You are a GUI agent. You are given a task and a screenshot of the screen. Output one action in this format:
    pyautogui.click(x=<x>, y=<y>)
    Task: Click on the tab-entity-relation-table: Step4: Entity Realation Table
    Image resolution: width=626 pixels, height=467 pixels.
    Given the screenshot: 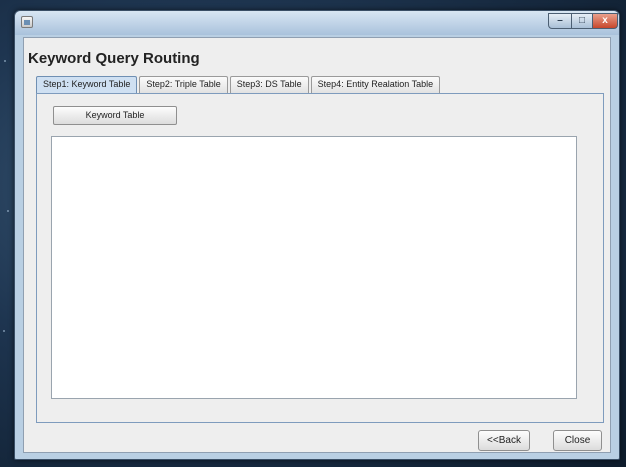 What is the action you would take?
    pyautogui.click(x=375, y=84)
    